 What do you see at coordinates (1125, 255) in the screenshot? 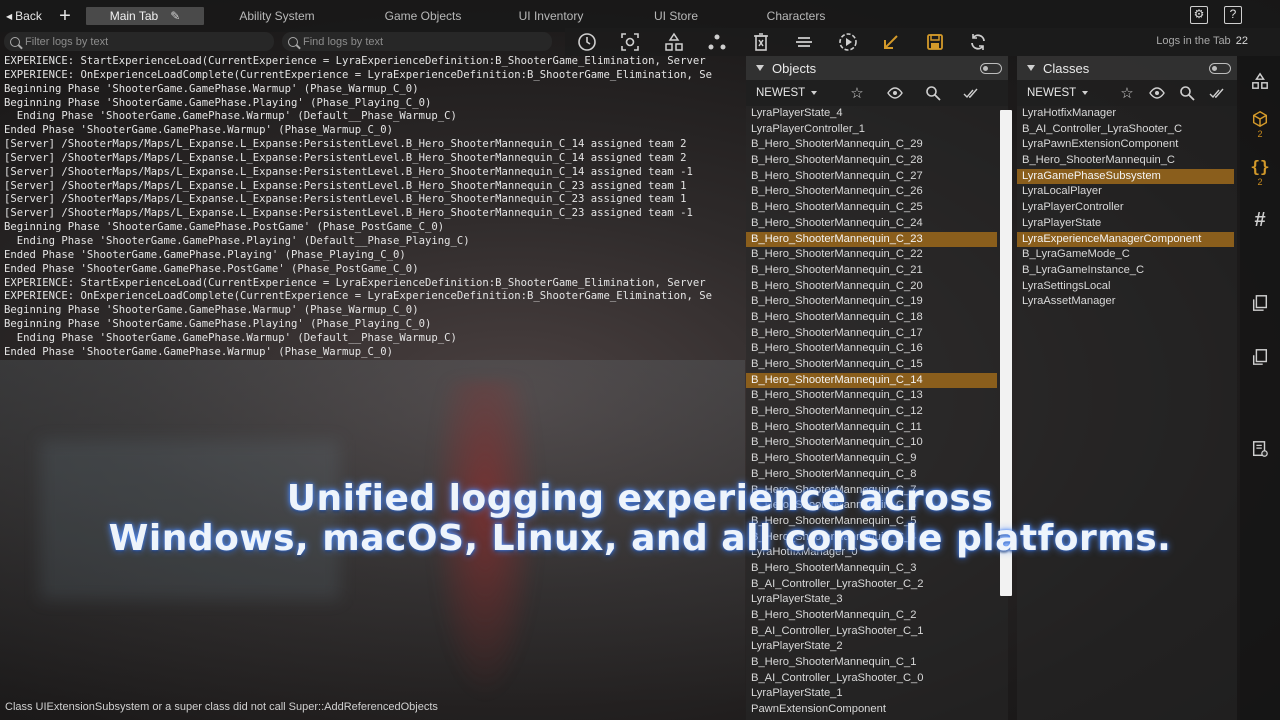
I see `class-list-item: B_LyraGameMode_C` at bounding box center [1125, 255].